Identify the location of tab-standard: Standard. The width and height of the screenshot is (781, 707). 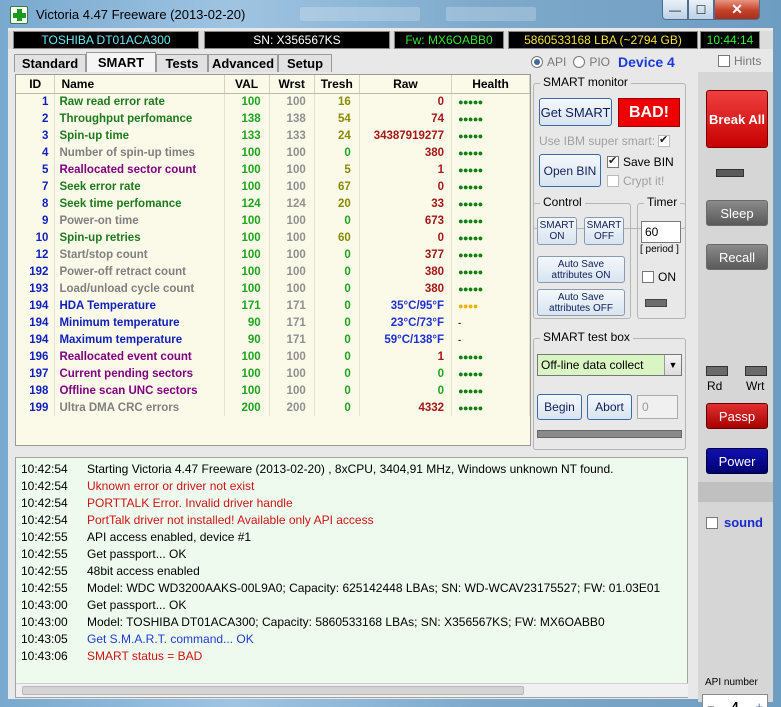
(50, 63).